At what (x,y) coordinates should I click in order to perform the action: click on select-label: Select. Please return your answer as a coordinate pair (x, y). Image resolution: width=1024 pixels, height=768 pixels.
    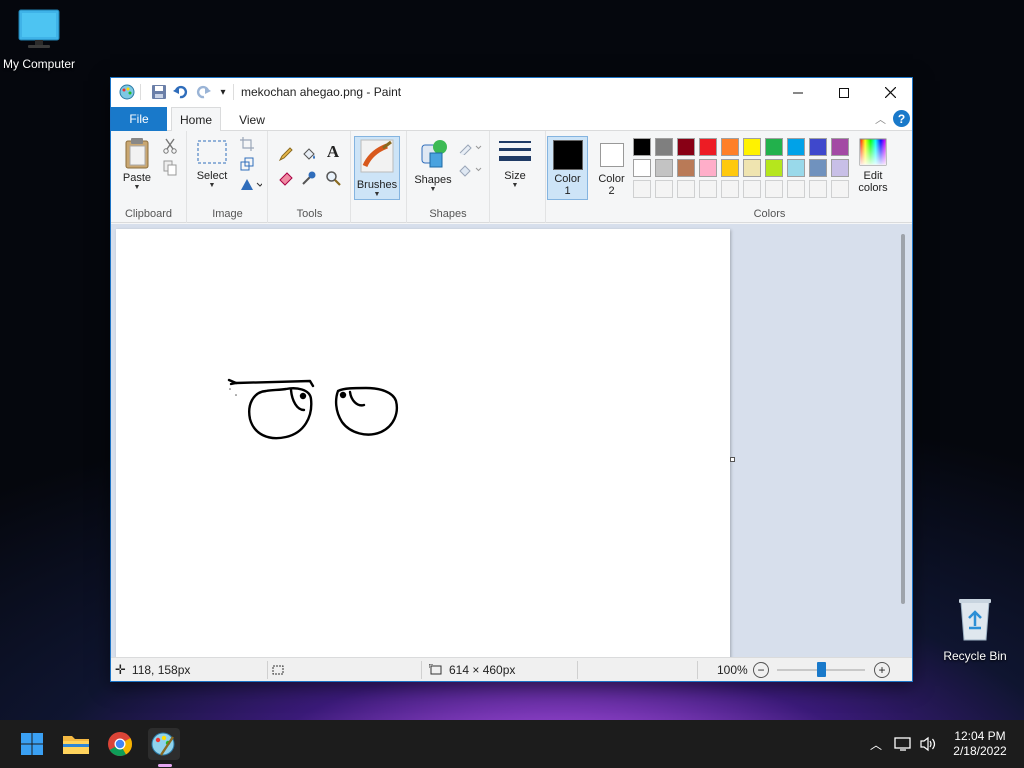
    Looking at the image, I should click on (212, 176).